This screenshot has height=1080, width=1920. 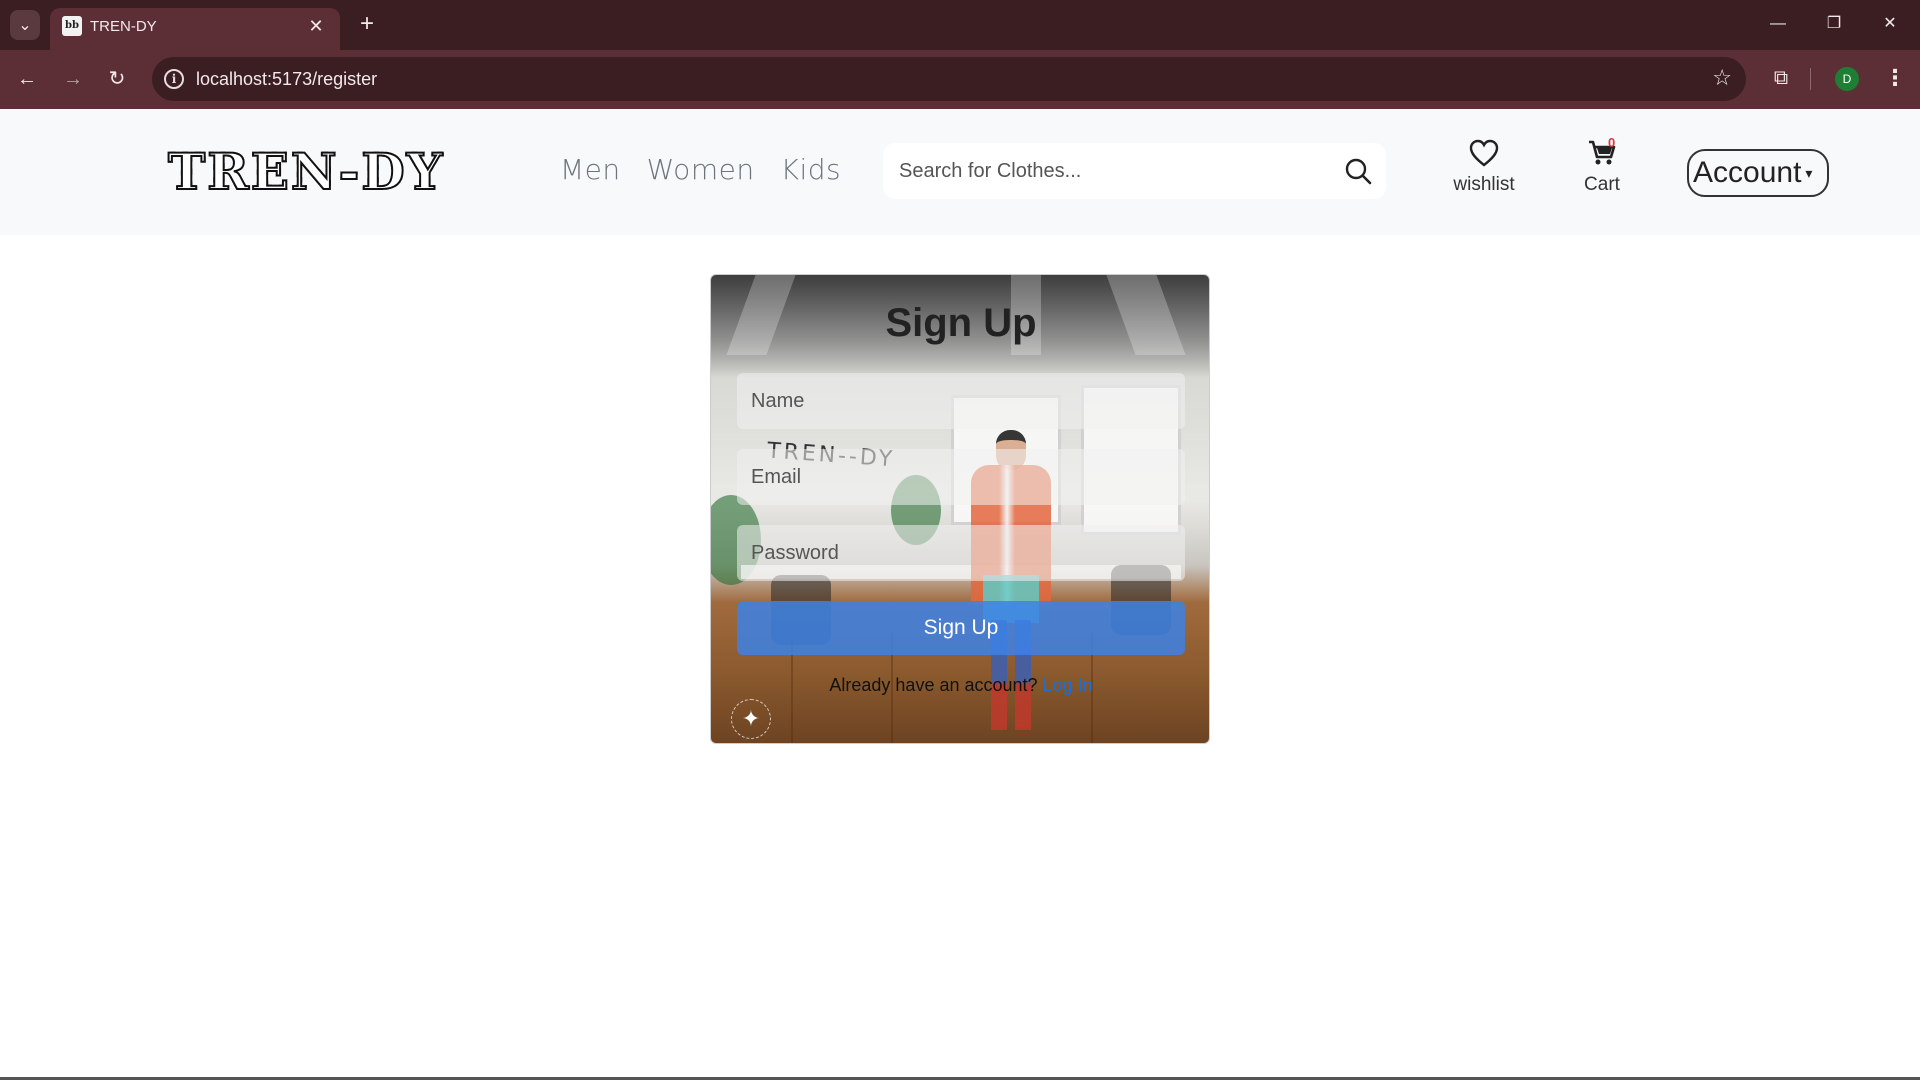 What do you see at coordinates (1834, 24) in the screenshot?
I see `restore-icon: ❐` at bounding box center [1834, 24].